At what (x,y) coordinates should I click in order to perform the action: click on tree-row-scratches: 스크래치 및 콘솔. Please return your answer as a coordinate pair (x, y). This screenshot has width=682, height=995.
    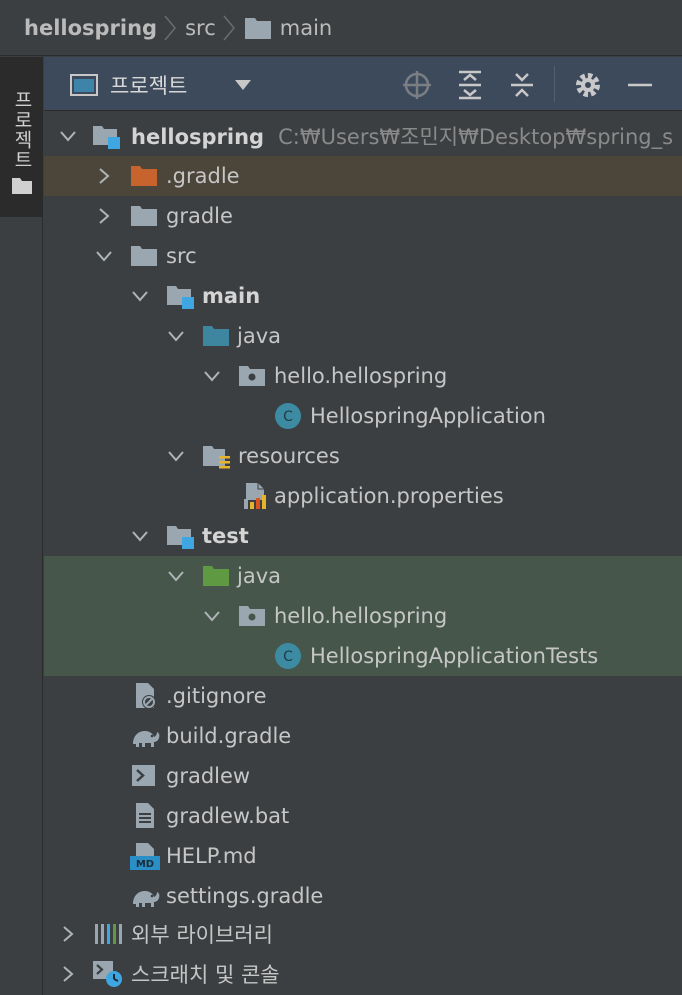
    Looking at the image, I should click on (363, 974).